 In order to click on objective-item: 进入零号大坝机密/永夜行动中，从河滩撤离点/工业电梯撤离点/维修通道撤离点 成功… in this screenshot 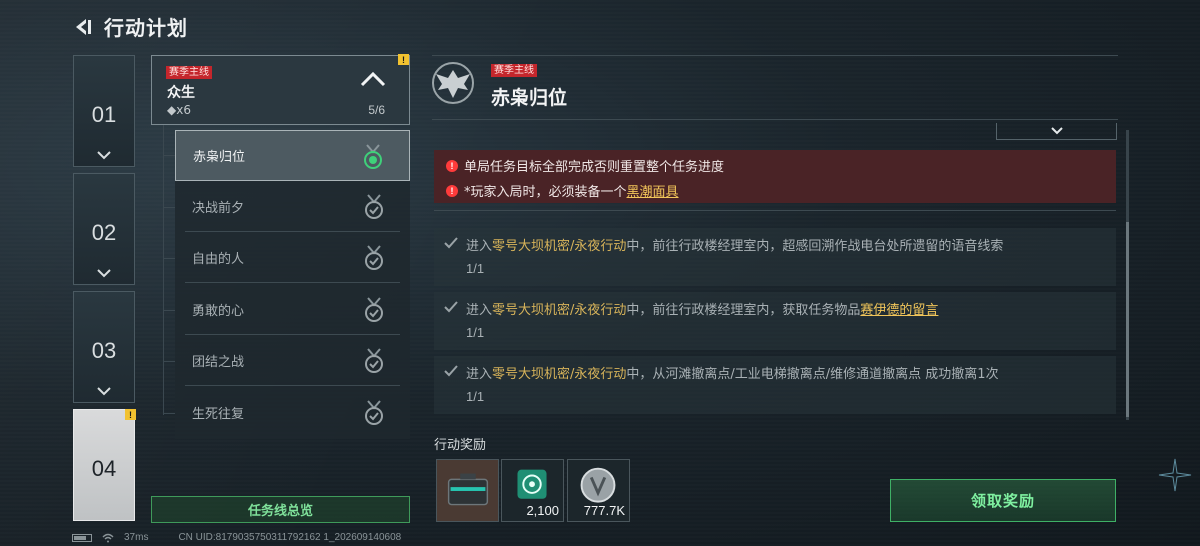, I will do `click(775, 385)`.